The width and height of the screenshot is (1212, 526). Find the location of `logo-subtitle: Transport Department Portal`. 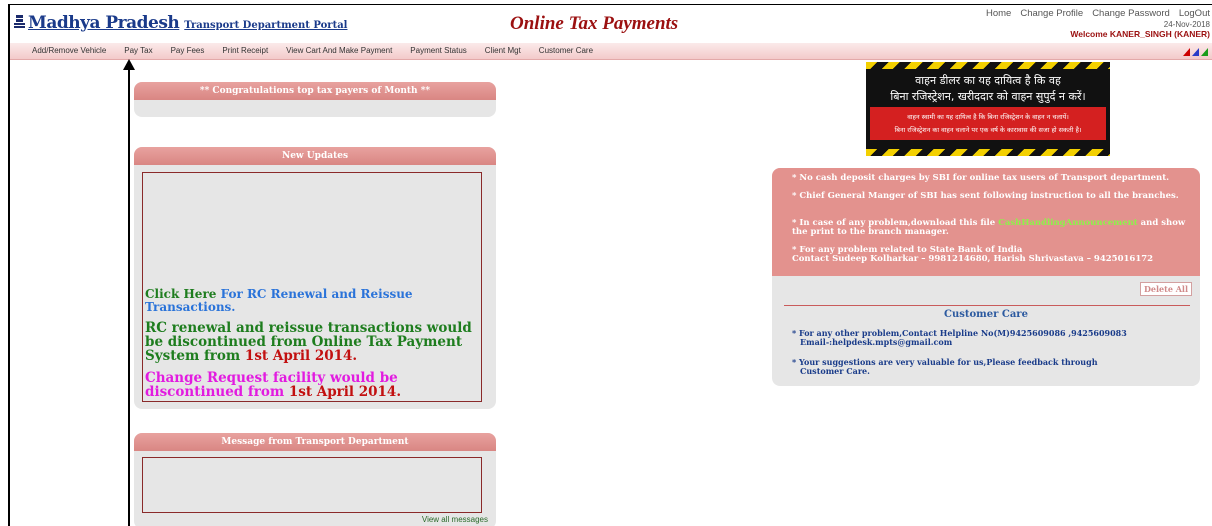

logo-subtitle: Transport Department Portal is located at coordinates (266, 25).